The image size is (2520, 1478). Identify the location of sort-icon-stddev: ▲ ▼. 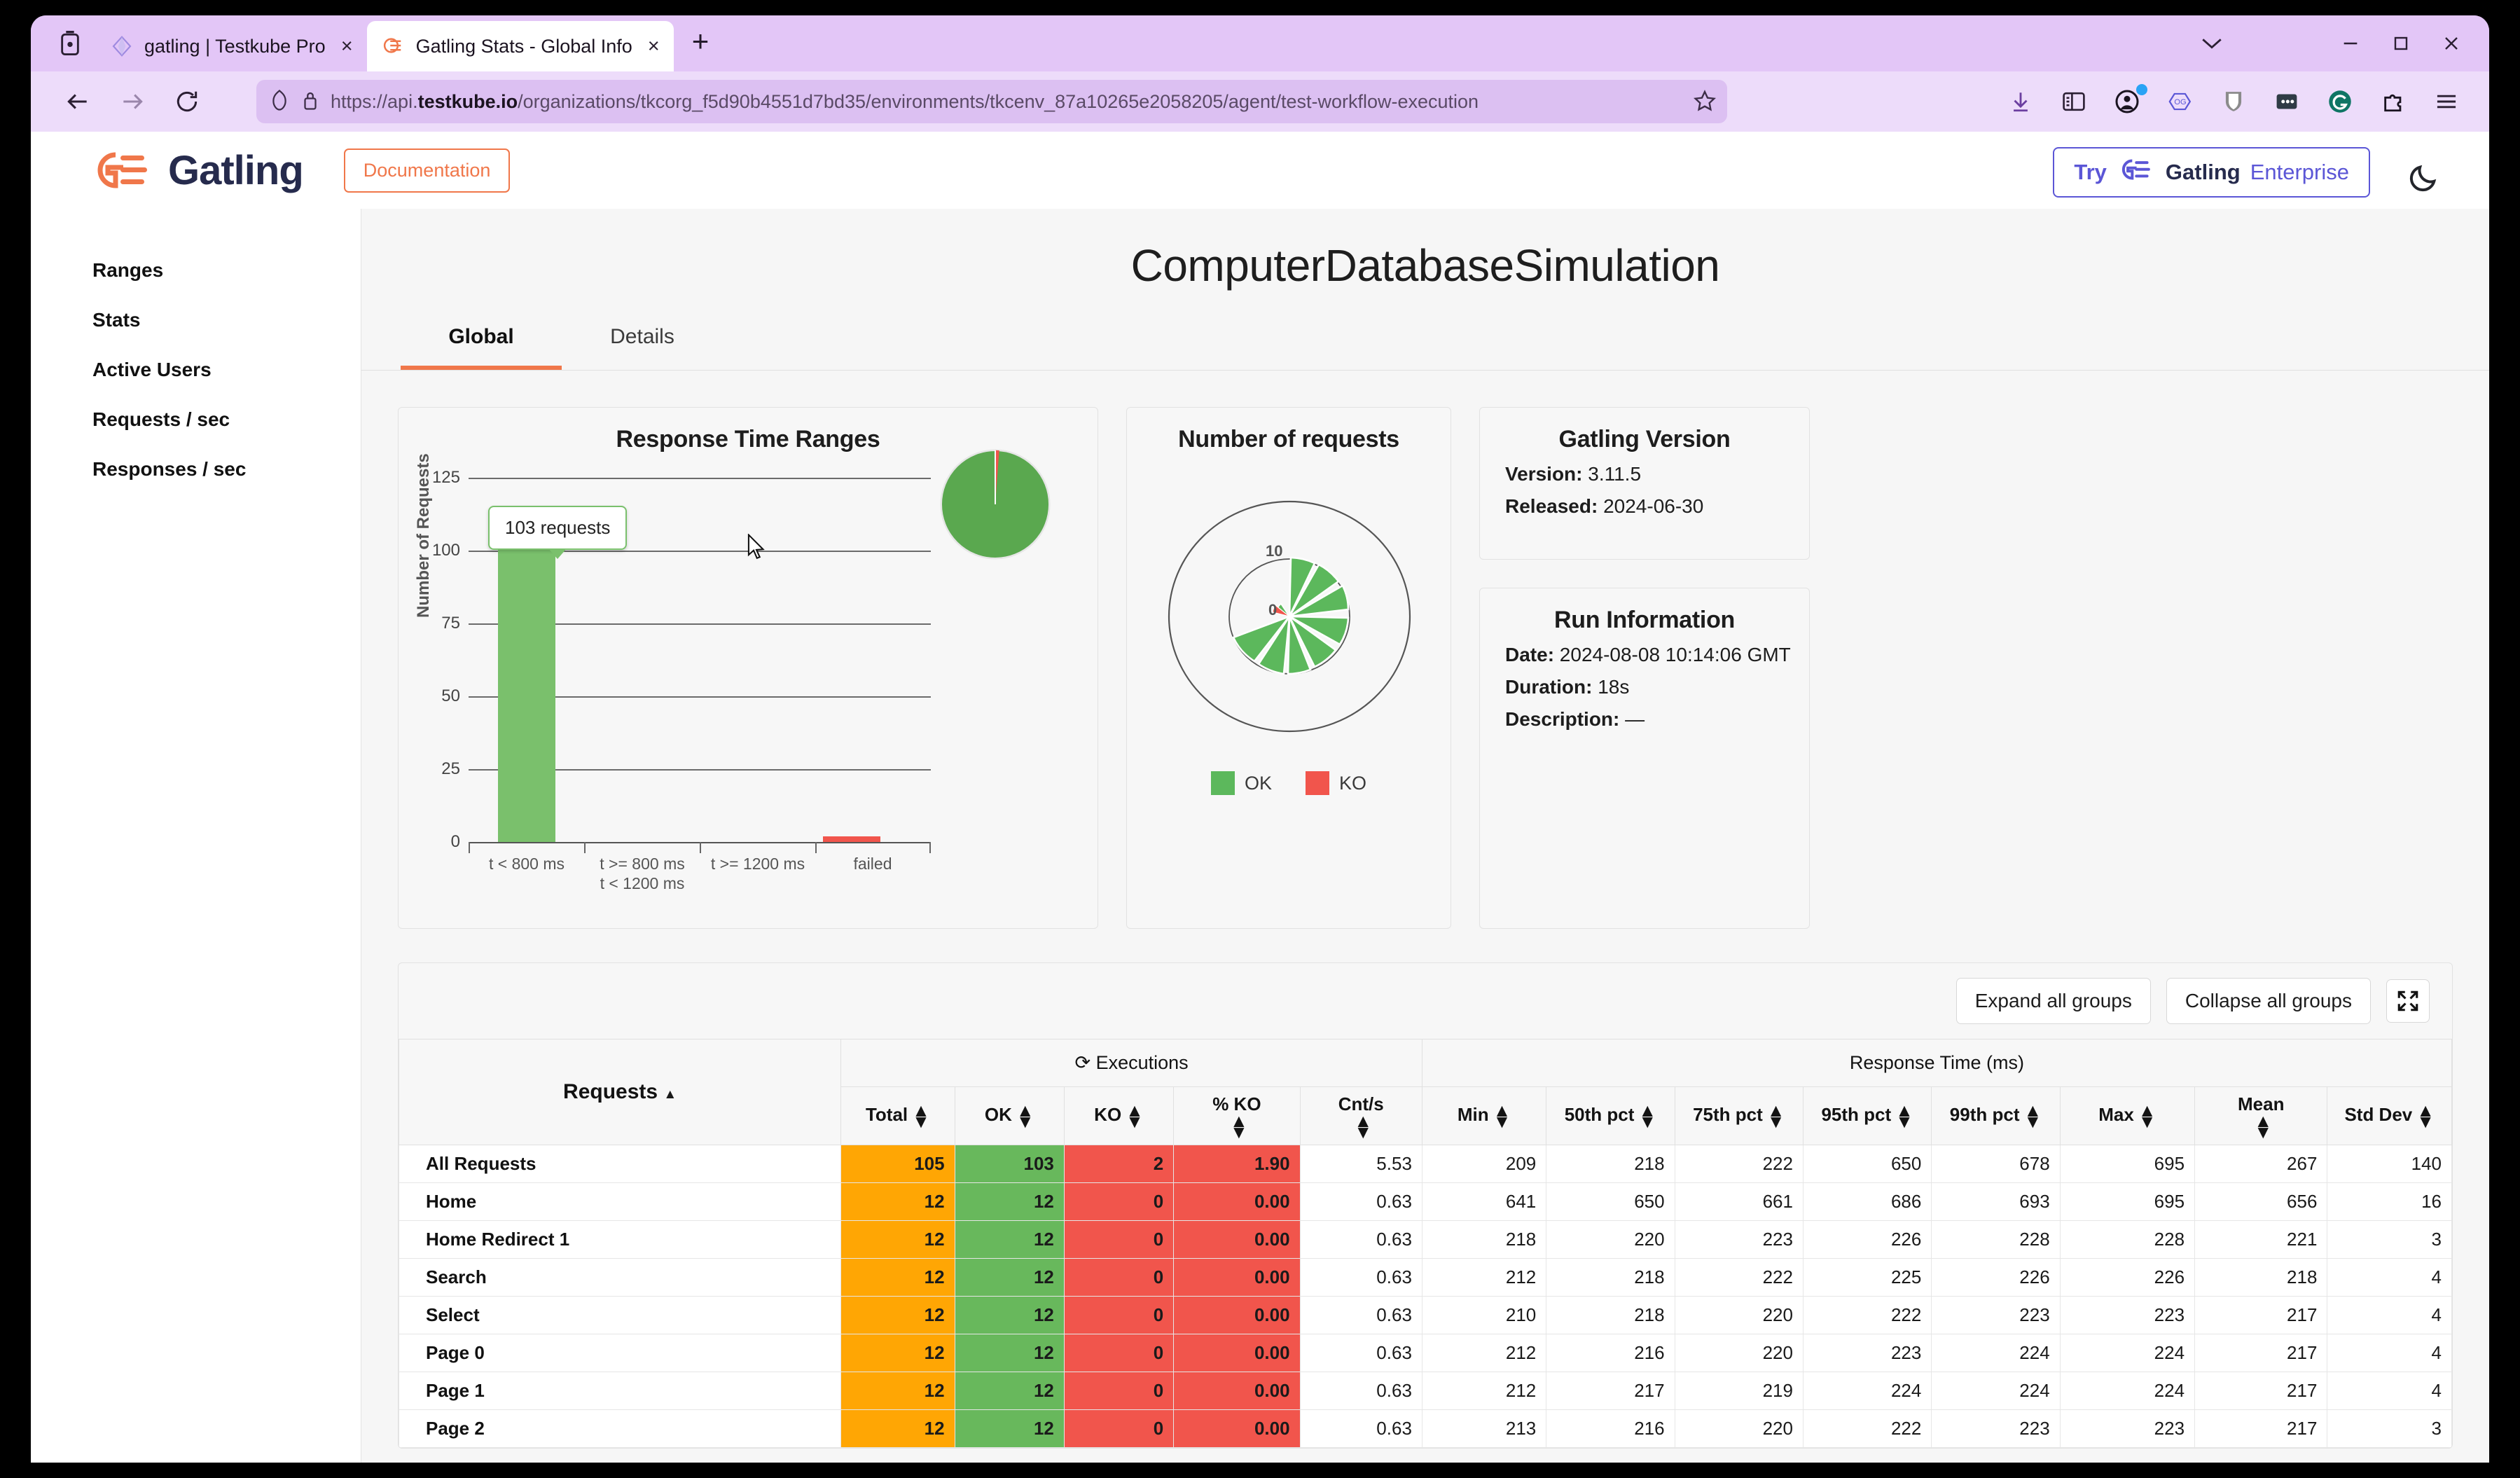
(2425, 1116).